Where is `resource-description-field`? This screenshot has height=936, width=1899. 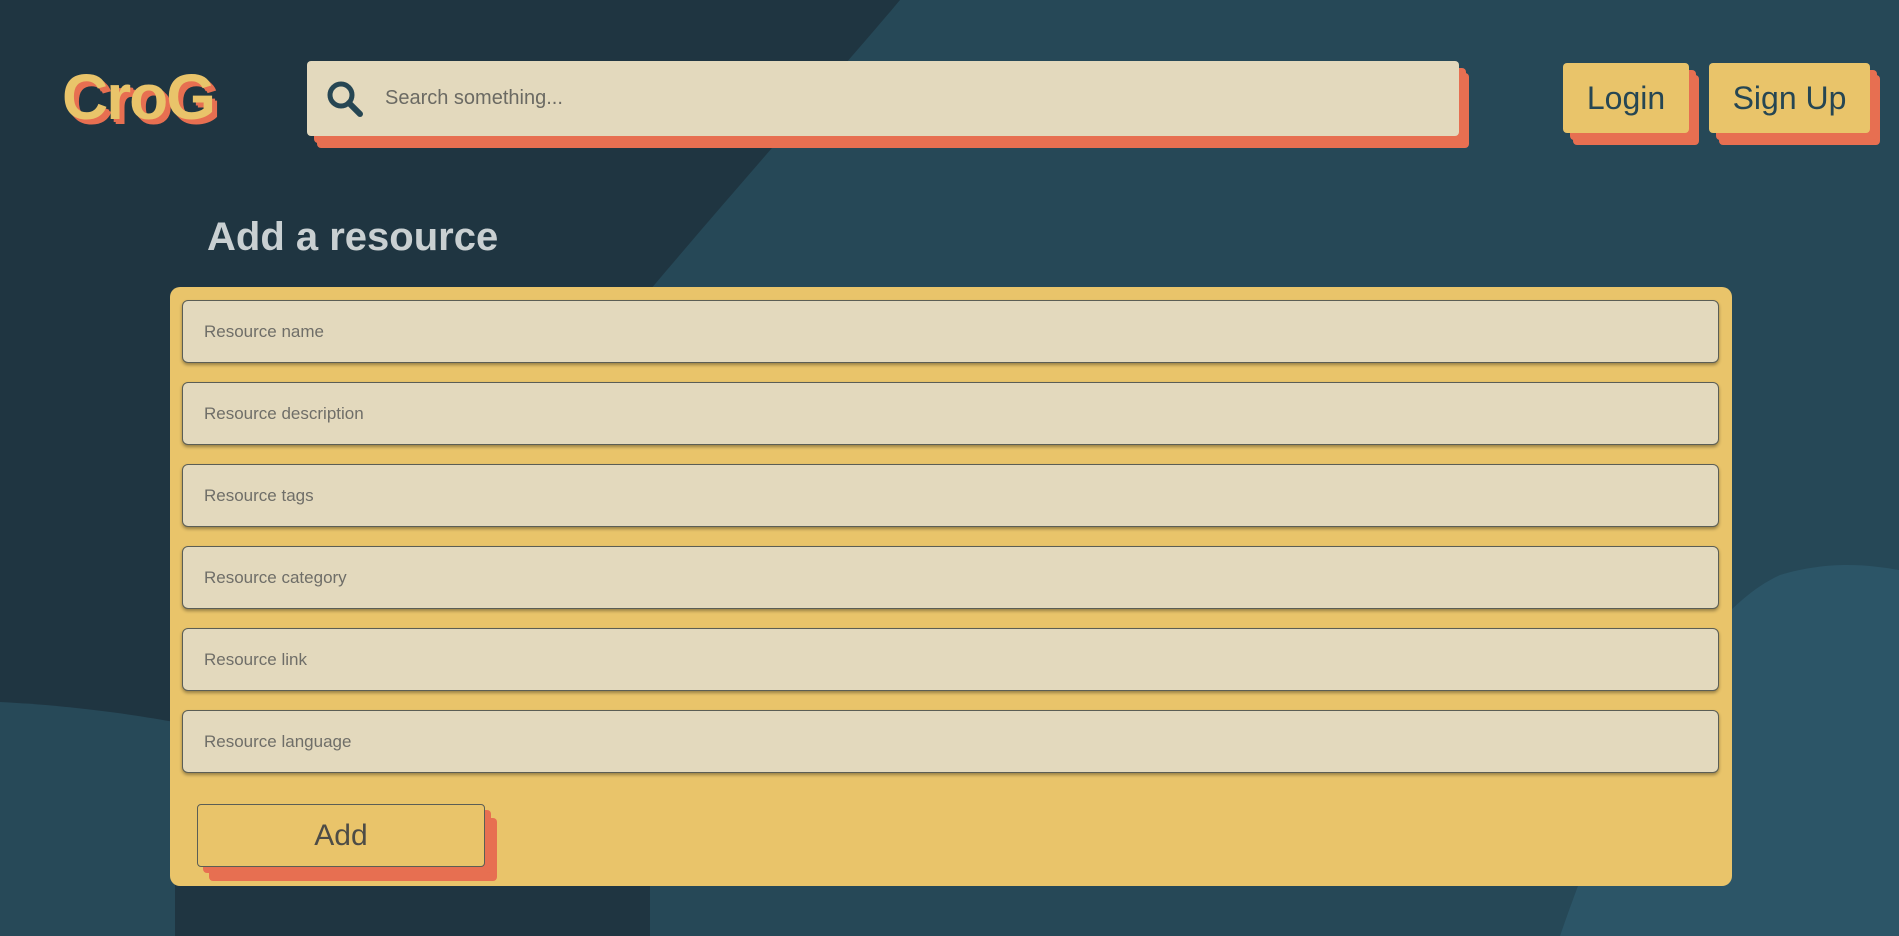
resource-description-field is located at coordinates (950, 413).